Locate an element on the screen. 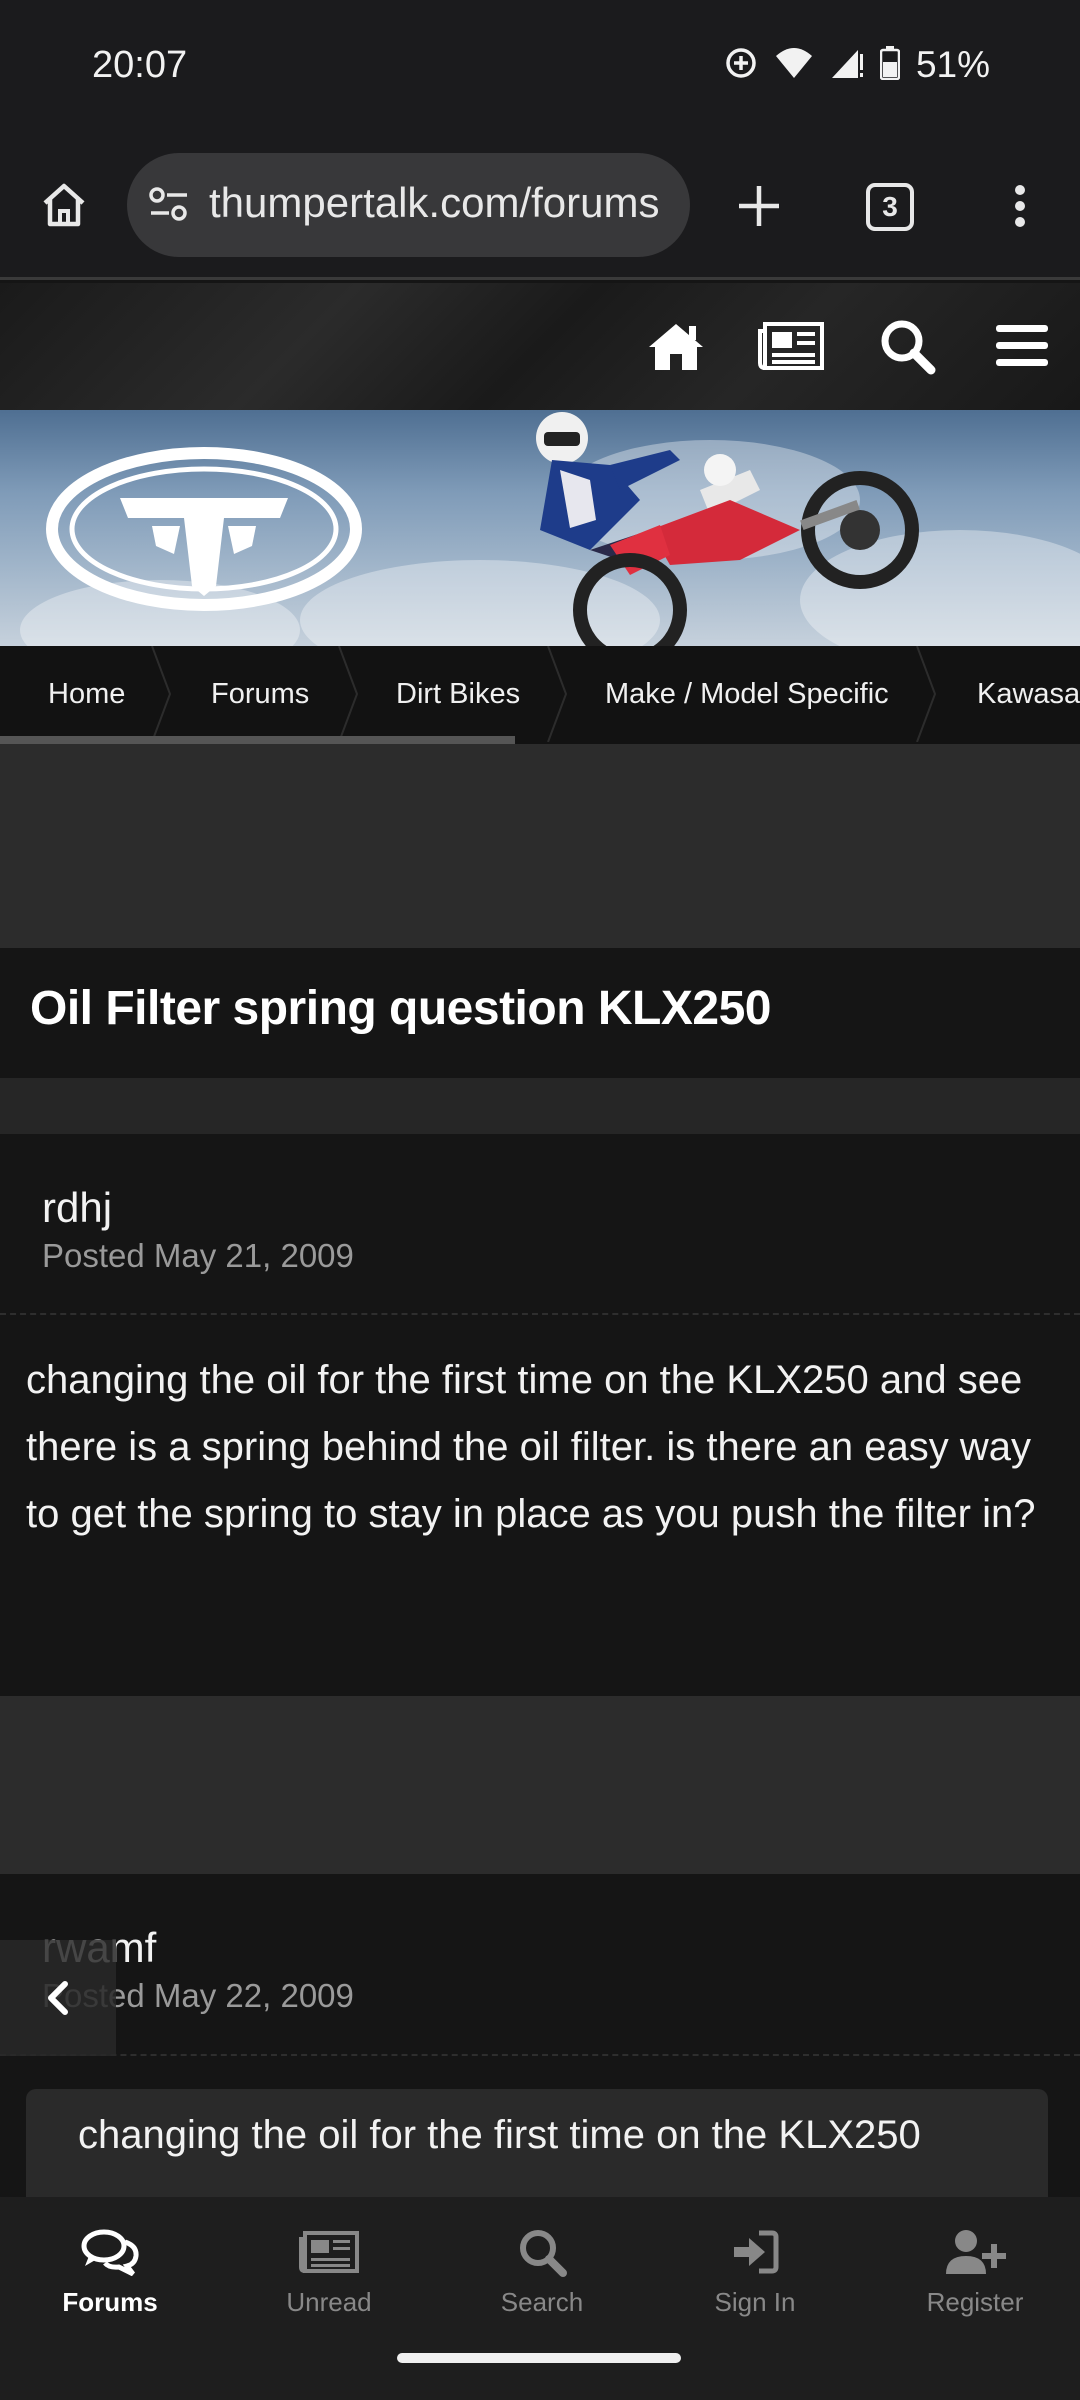  battery-icon is located at coordinates (890, 65).